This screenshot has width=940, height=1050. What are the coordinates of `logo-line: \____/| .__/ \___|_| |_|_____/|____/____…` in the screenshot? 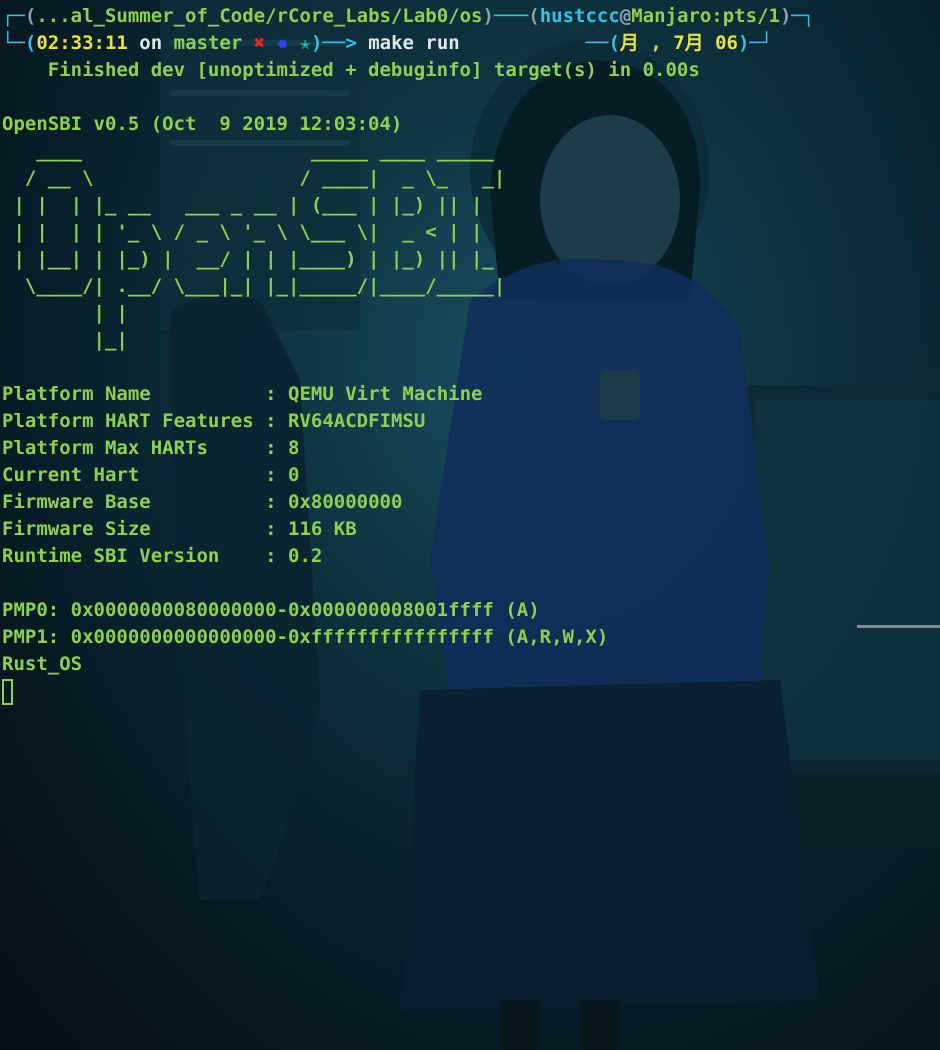 It's located at (254, 286).